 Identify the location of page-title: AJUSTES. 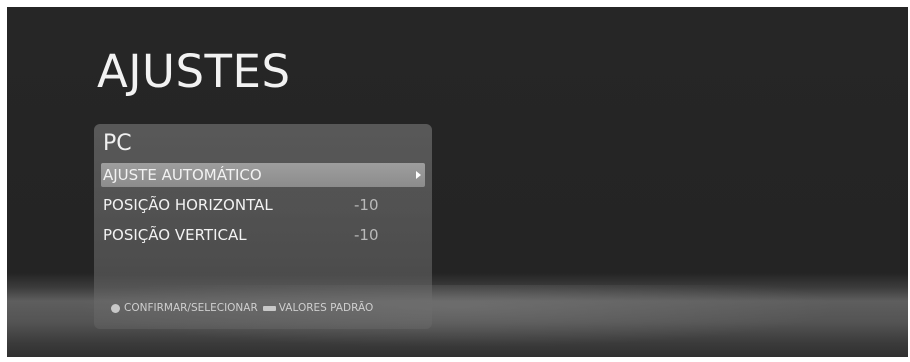
(194, 71).